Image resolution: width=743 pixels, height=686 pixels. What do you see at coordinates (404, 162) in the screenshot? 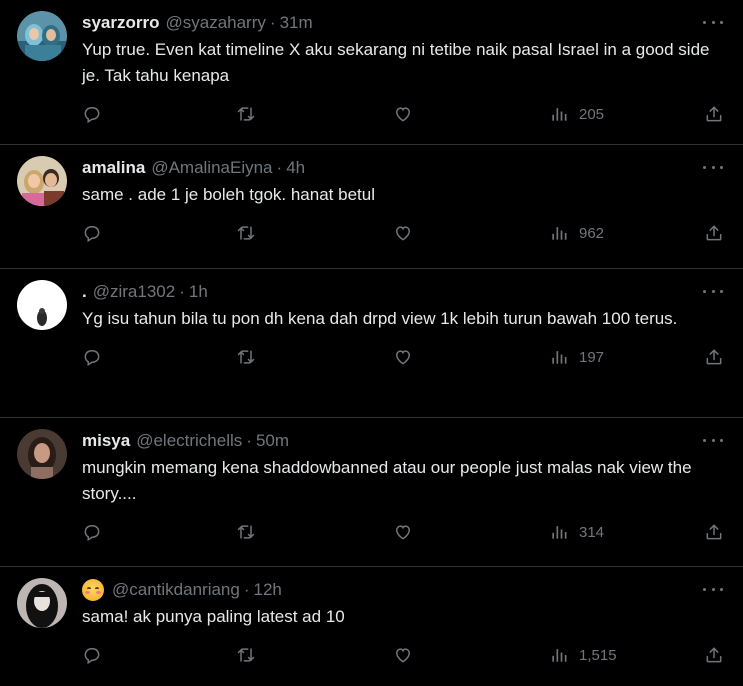
I see `tweet-header: amalina @AmalinaEiyna · 4h` at bounding box center [404, 162].